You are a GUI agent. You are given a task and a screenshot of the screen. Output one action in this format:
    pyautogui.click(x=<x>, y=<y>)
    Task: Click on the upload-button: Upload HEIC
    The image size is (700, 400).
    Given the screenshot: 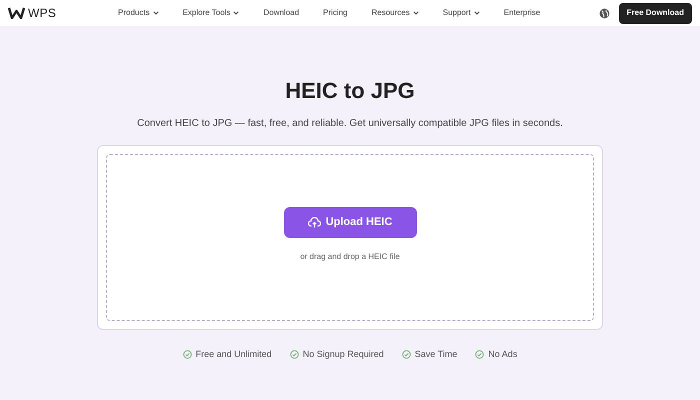 What is the action you would take?
    pyautogui.click(x=350, y=222)
    